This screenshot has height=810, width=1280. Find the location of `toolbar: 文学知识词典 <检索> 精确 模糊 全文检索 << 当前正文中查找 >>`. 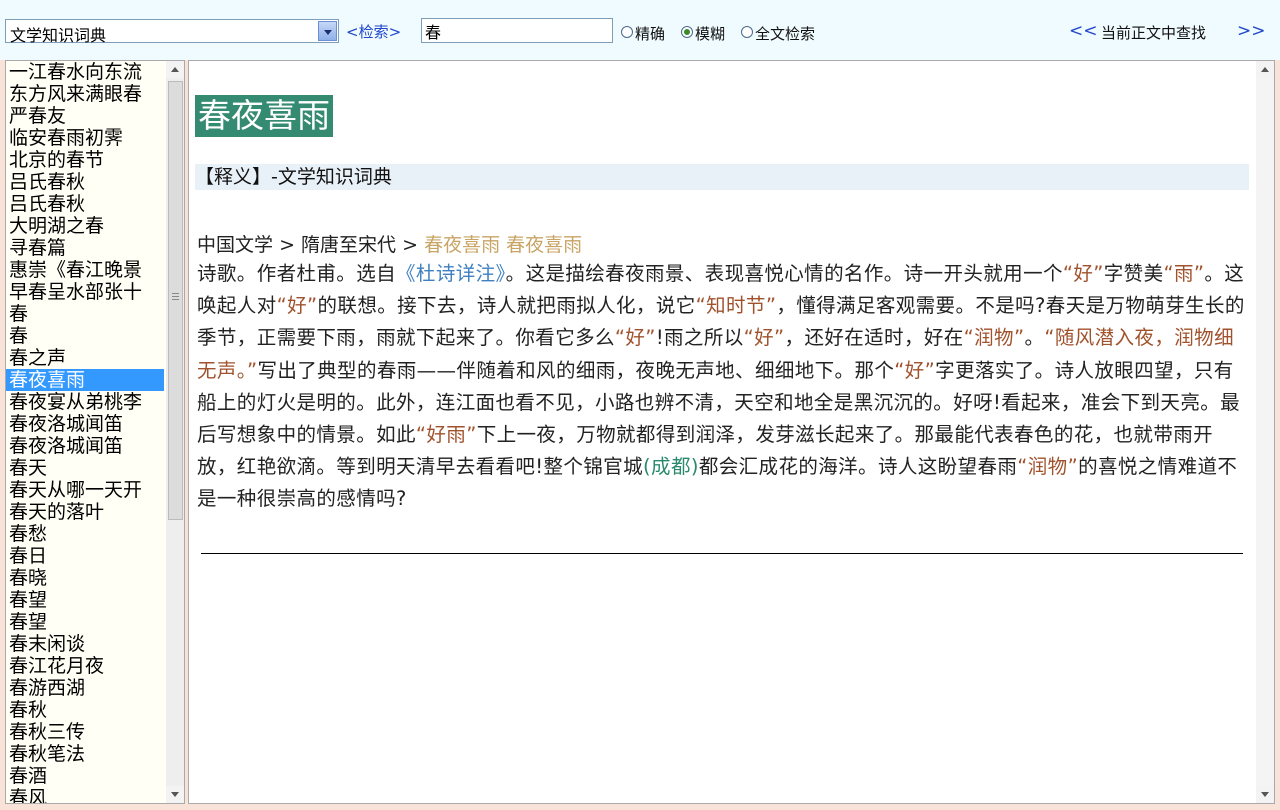

toolbar: 文学知识词典 <检索> 精确 模糊 全文检索 << 当前正文中查找 >> is located at coordinates (640, 30).